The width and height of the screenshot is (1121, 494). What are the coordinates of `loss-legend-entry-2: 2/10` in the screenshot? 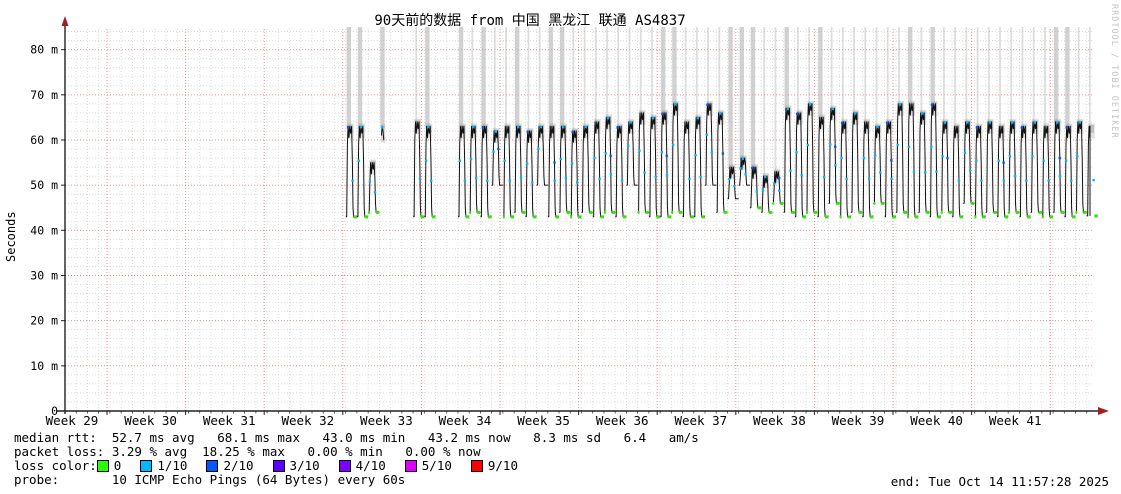 It's located at (230, 465).